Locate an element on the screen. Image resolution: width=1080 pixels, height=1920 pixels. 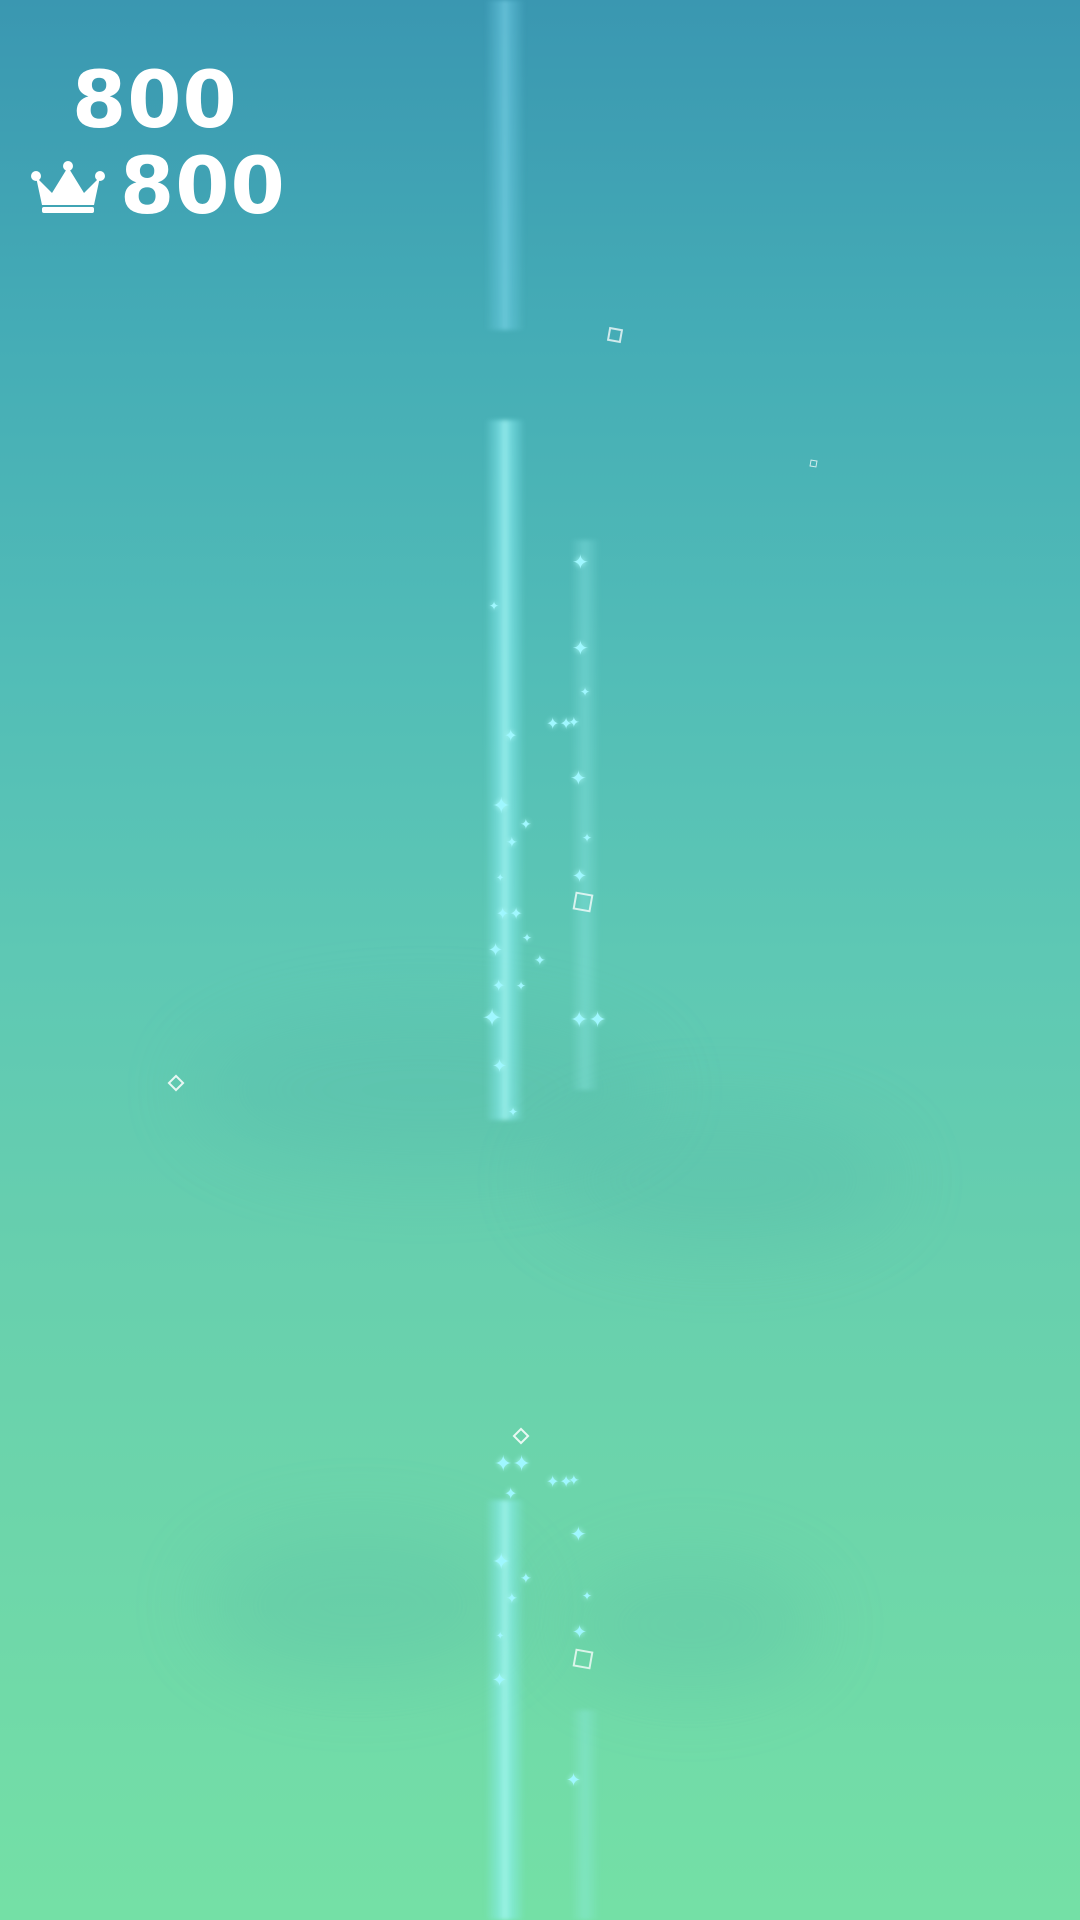
crown-icon is located at coordinates (68, 187).